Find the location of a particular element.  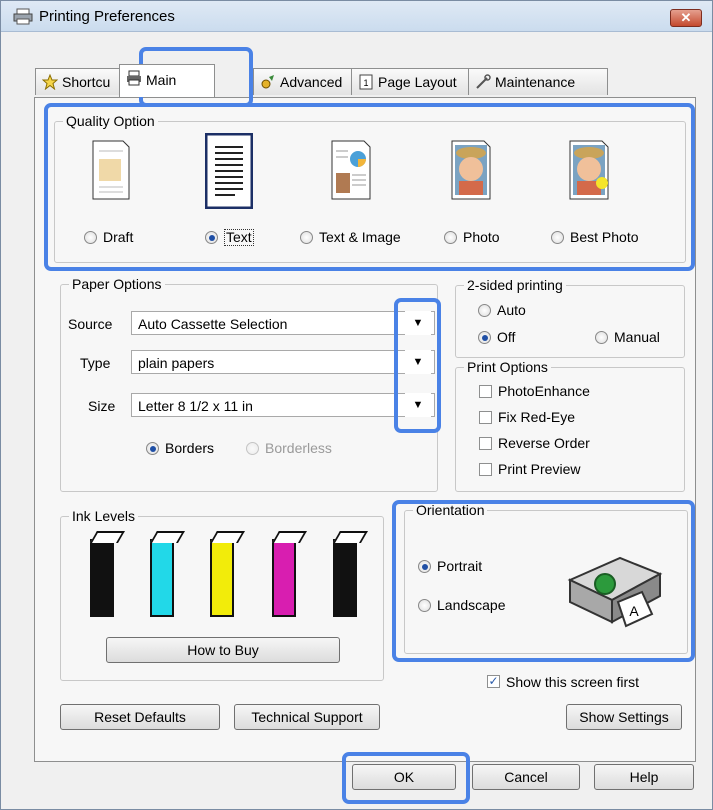

tab-label: Maintenance is located at coordinates (535, 82).